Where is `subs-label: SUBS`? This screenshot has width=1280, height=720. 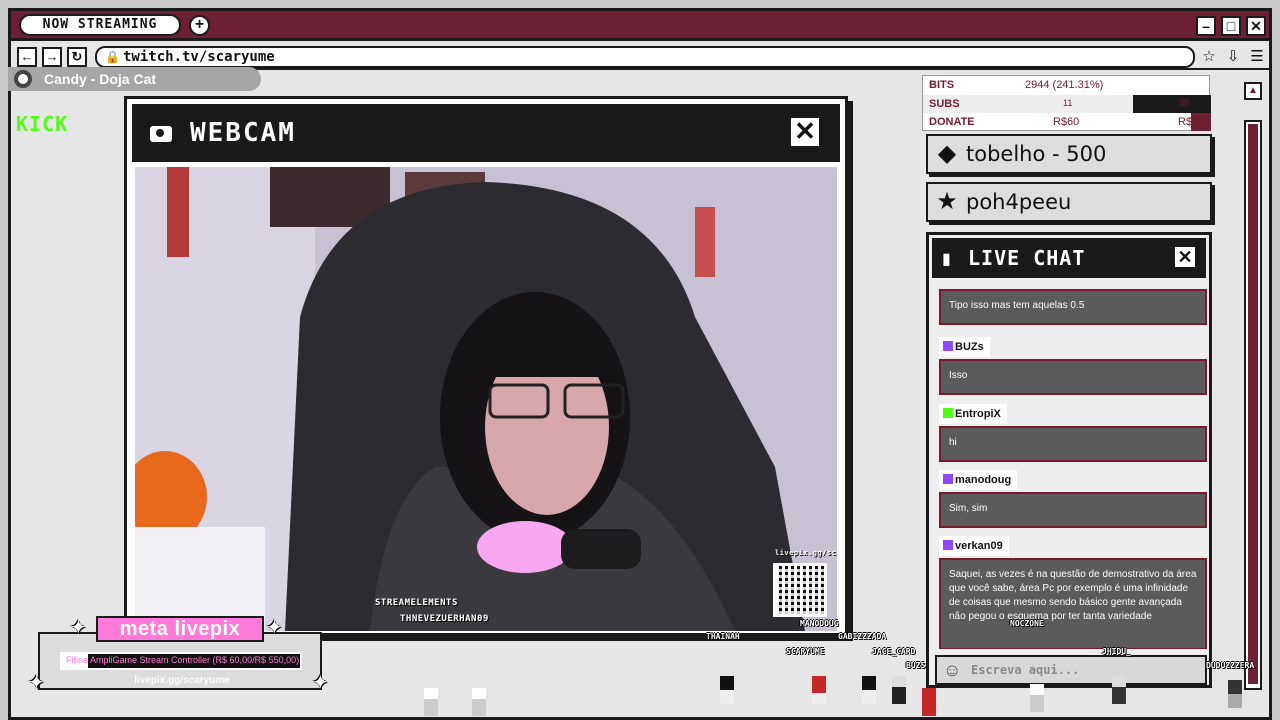 subs-label: SUBS is located at coordinates (944, 104).